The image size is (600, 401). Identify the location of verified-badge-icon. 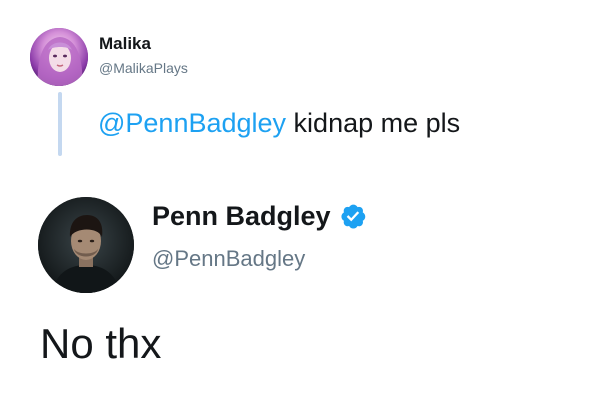
(353, 216).